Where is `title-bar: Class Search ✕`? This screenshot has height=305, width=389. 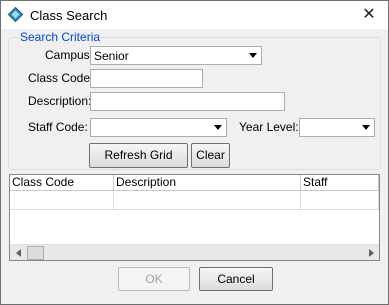
title-bar: Class Search ✕ is located at coordinates (194, 15).